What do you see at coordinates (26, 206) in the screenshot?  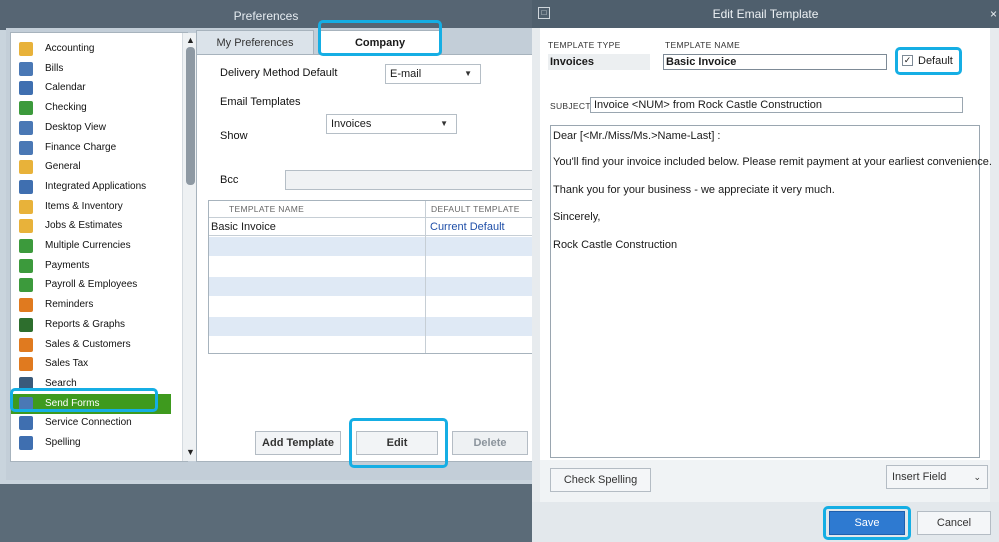 I see `items-inventory-icon` at bounding box center [26, 206].